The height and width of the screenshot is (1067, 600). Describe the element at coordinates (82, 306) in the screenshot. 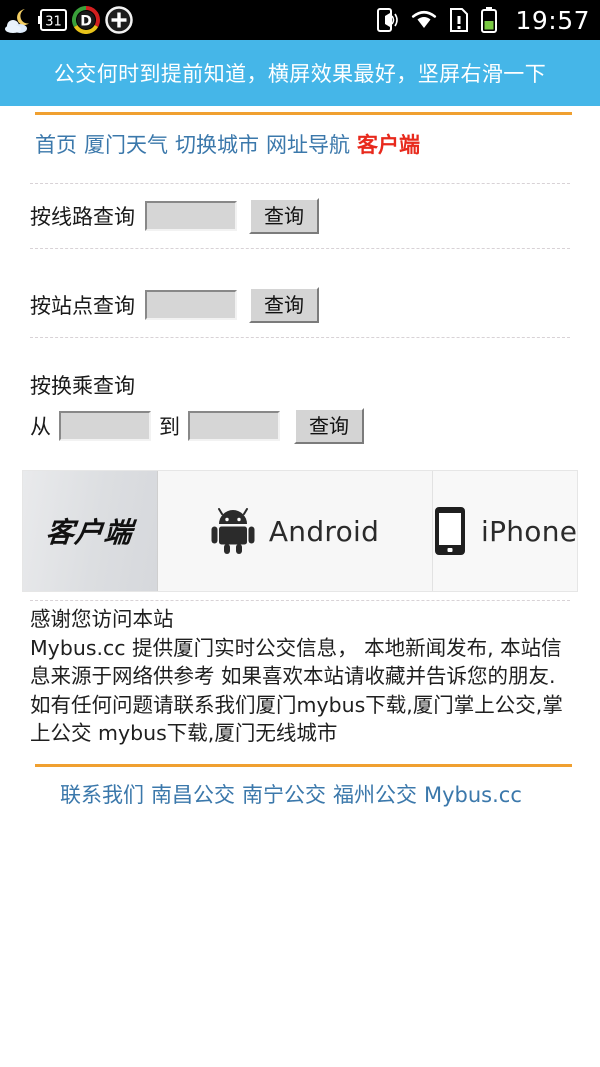

I see `stop-search-label: 按站点查询` at that location.